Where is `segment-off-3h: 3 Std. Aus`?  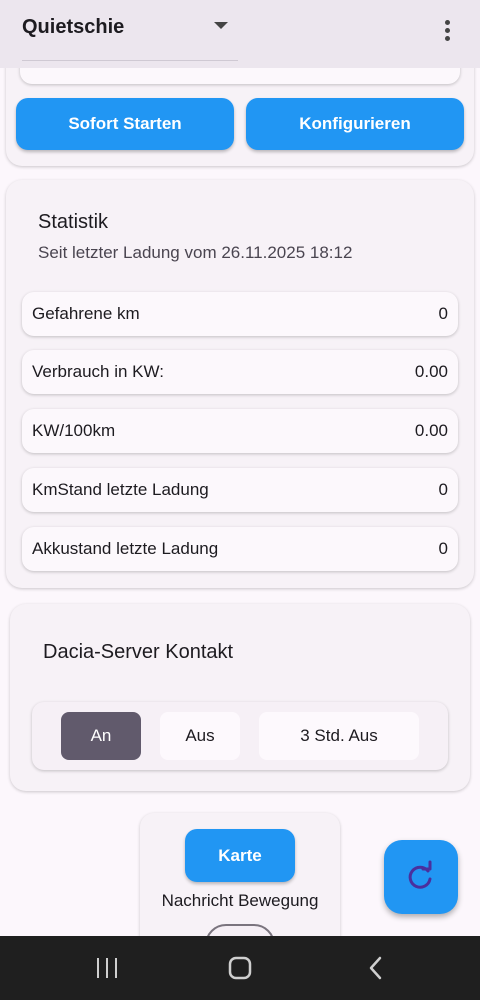 segment-off-3h: 3 Std. Aus is located at coordinates (339, 736).